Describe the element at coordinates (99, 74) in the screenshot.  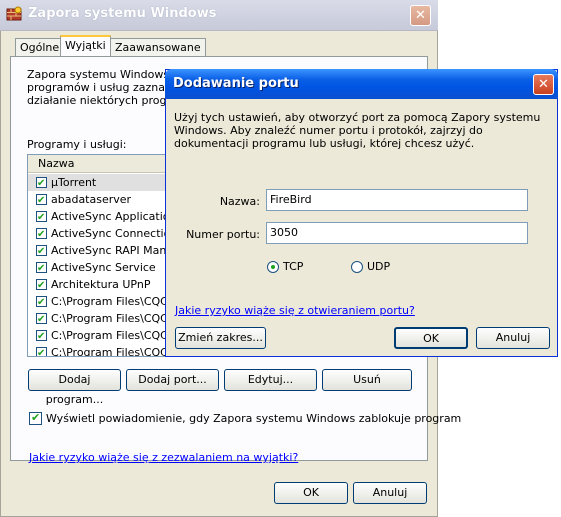
I see `description-line: Zapora systemu Windows blo` at that location.